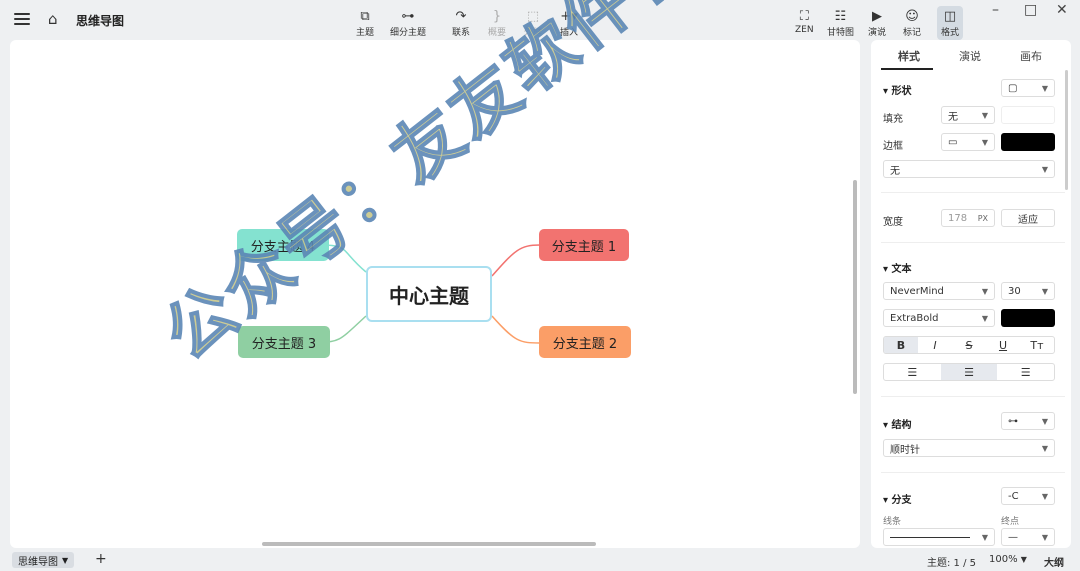 The width and height of the screenshot is (1080, 571). I want to click on structure-icon: ⊶, so click(1013, 421).